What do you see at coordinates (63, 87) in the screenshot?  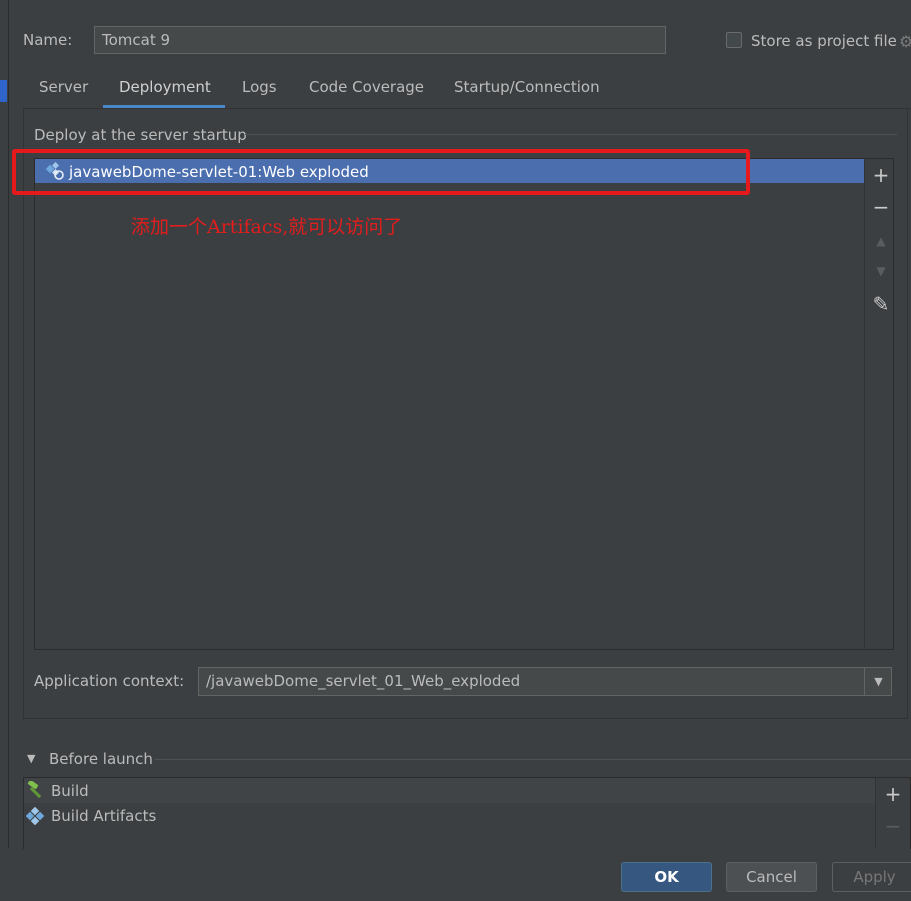 I see `tab-server: Server` at bounding box center [63, 87].